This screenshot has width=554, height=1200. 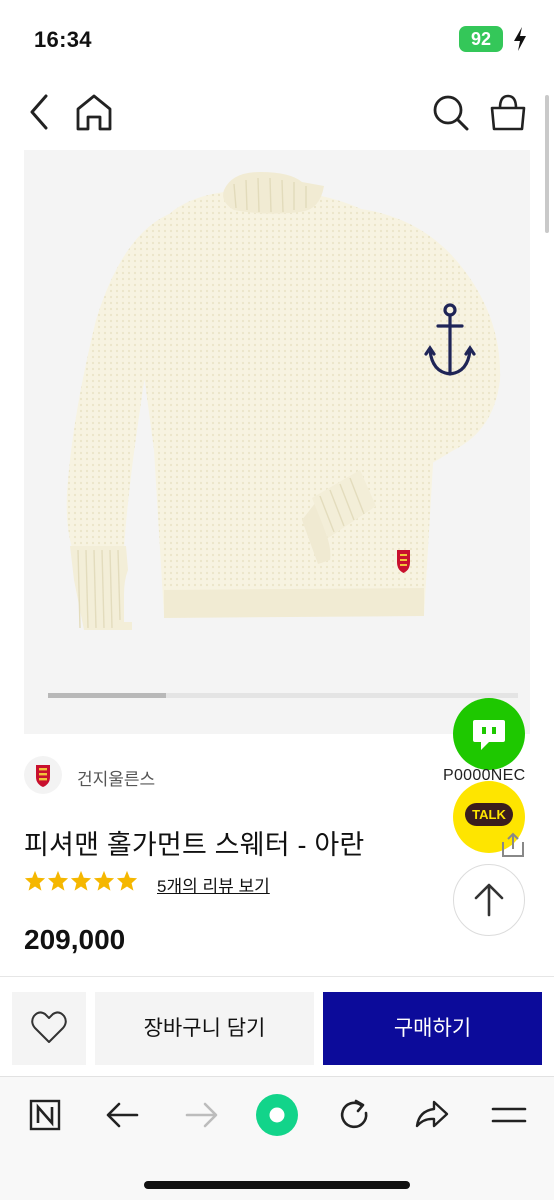 What do you see at coordinates (489, 814) in the screenshot?
I see `kakao-talk-label: TALK` at bounding box center [489, 814].